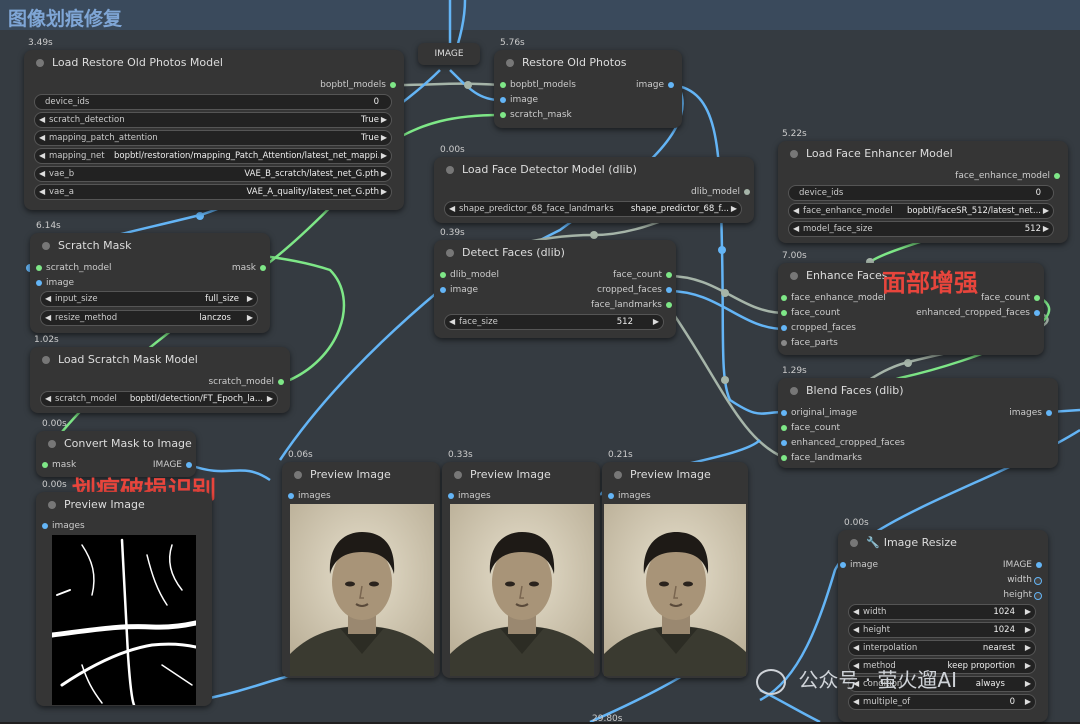  I want to click on node-title: Restore Old Photos, so click(588, 63).